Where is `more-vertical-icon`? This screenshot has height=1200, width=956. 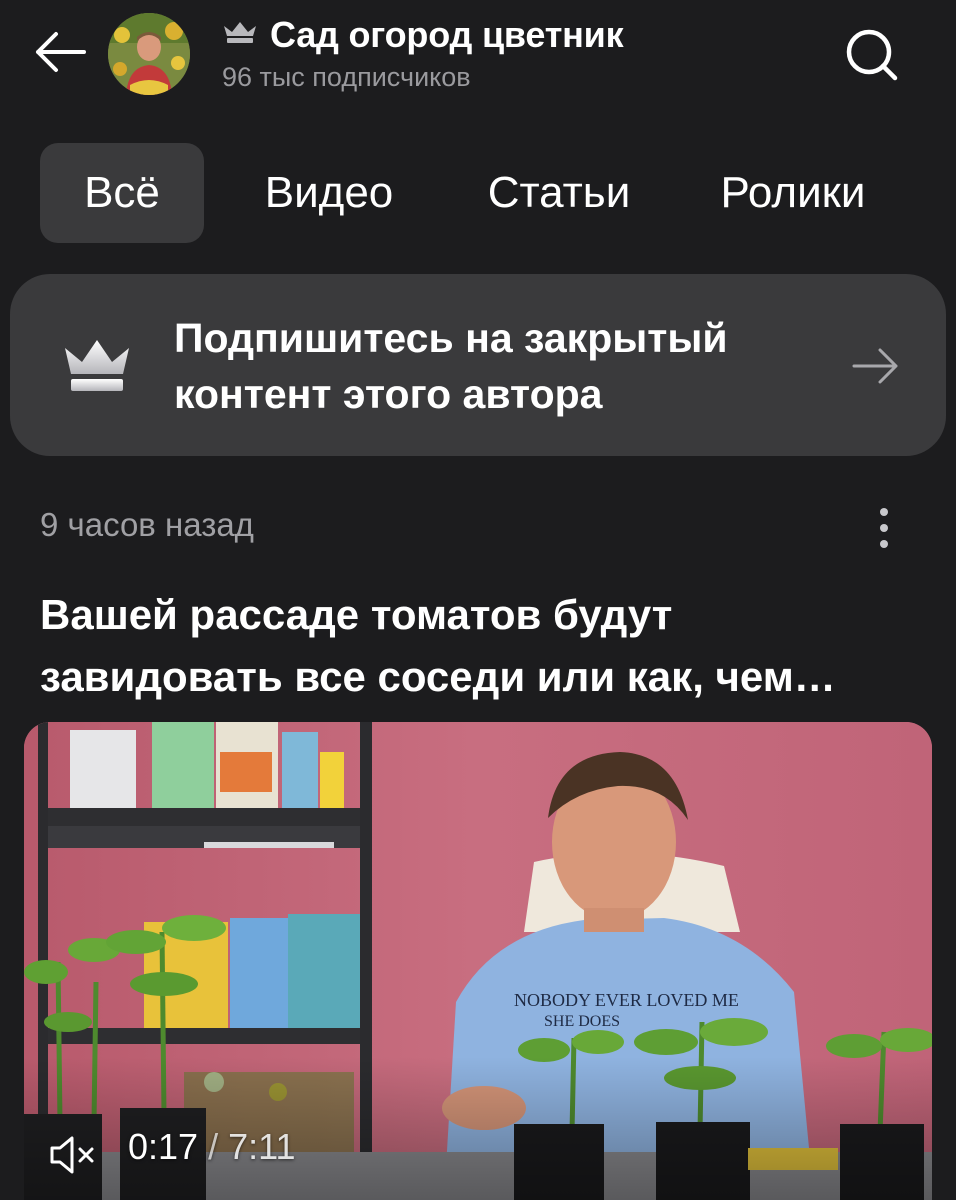
more-vertical-icon is located at coordinates (884, 512).